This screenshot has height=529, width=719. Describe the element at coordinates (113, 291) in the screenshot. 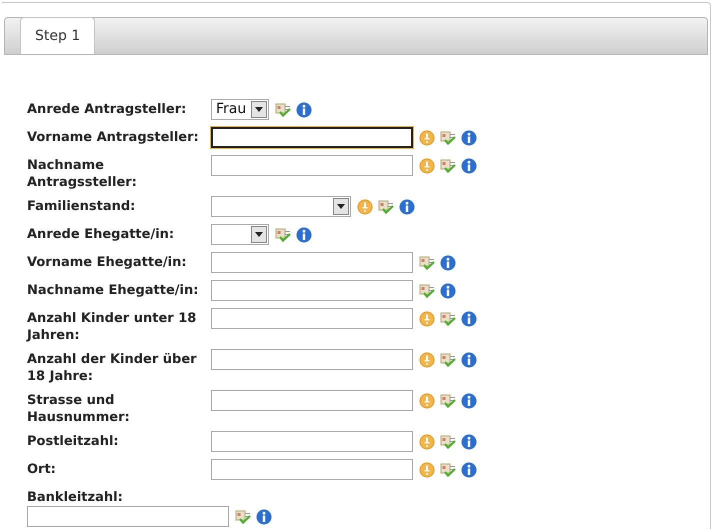

I see `field-label: Nachname Ehegatte/in:` at that location.